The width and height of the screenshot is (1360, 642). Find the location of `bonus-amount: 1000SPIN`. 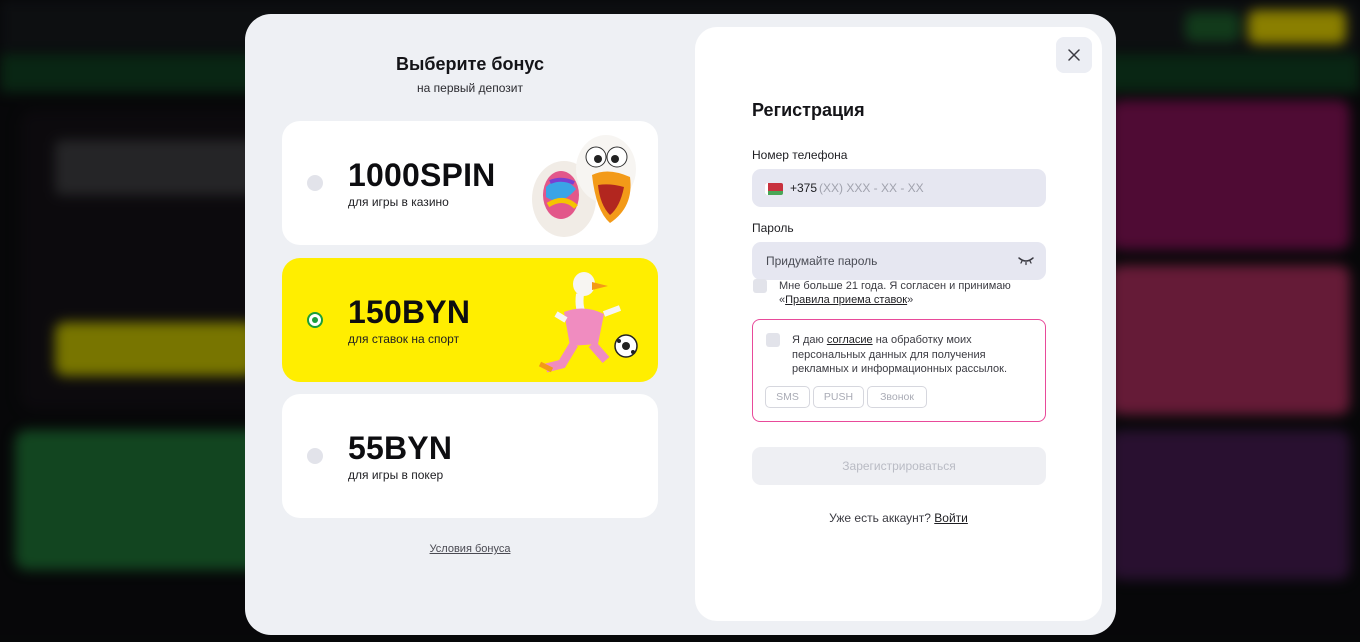

bonus-amount: 1000SPIN is located at coordinates (422, 175).